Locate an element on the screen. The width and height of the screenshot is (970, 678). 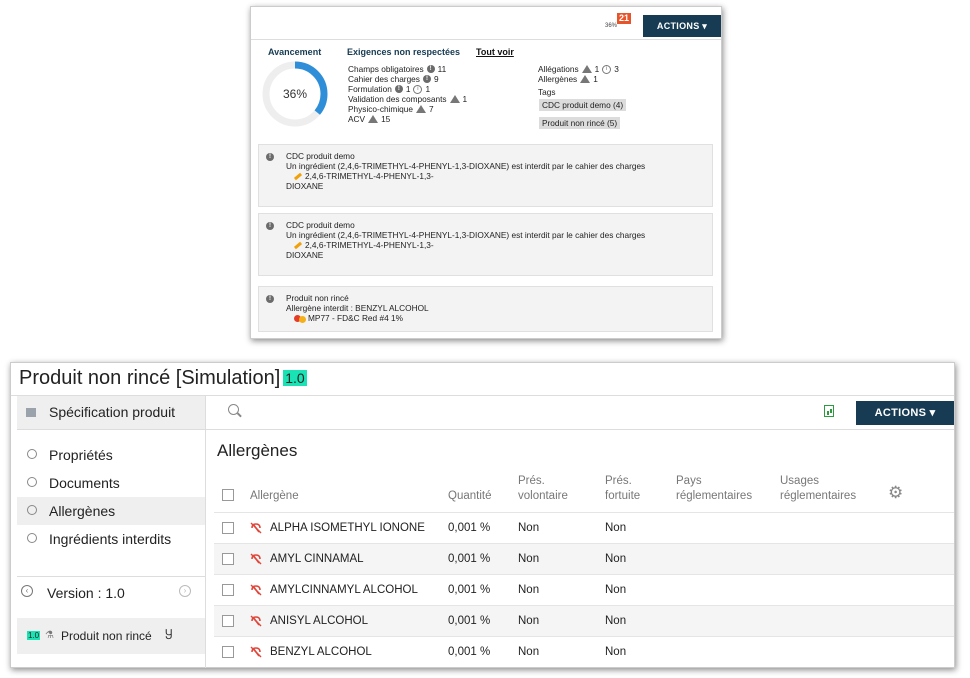
issue-item: ACV 15 is located at coordinates (407, 119).